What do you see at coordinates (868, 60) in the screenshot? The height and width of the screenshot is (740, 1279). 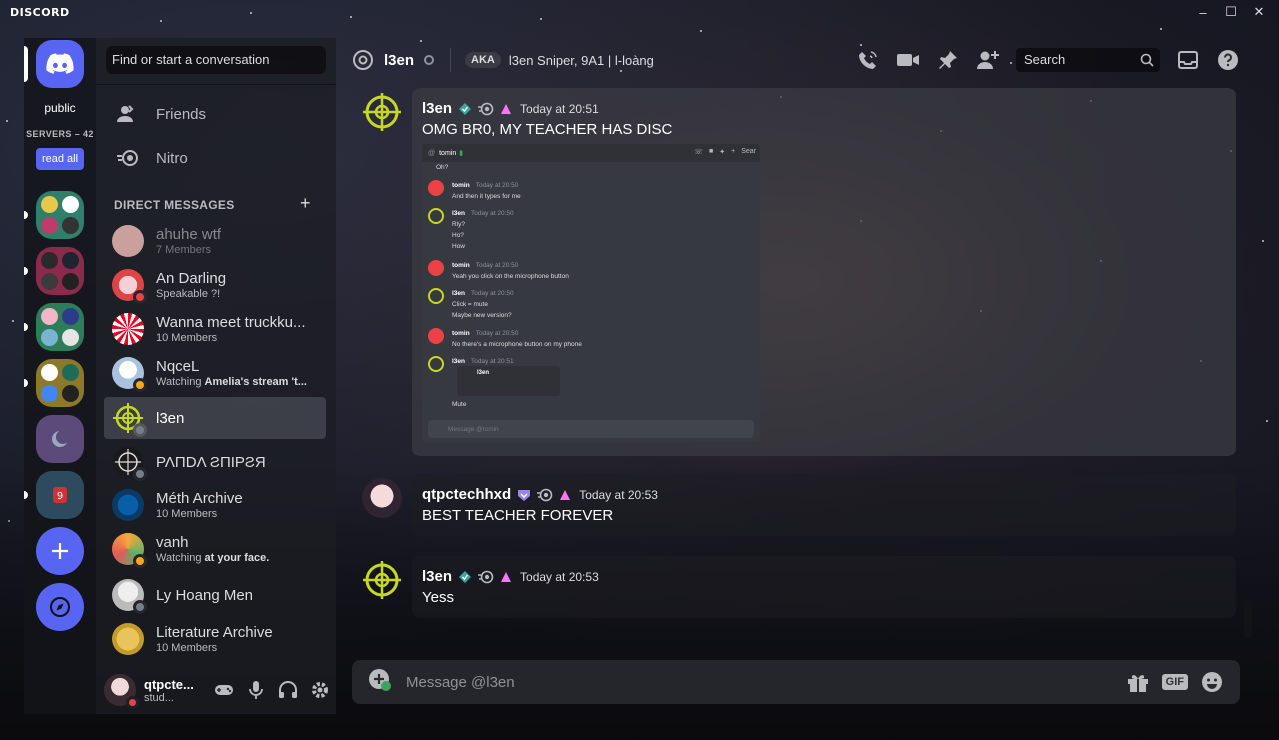 I see `call-icon` at bounding box center [868, 60].